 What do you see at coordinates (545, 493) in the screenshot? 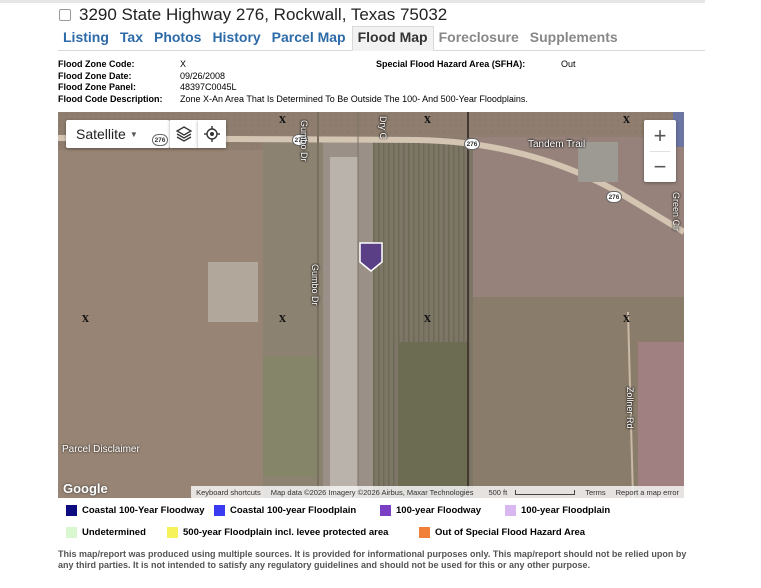
I see `scale-bar` at bounding box center [545, 493].